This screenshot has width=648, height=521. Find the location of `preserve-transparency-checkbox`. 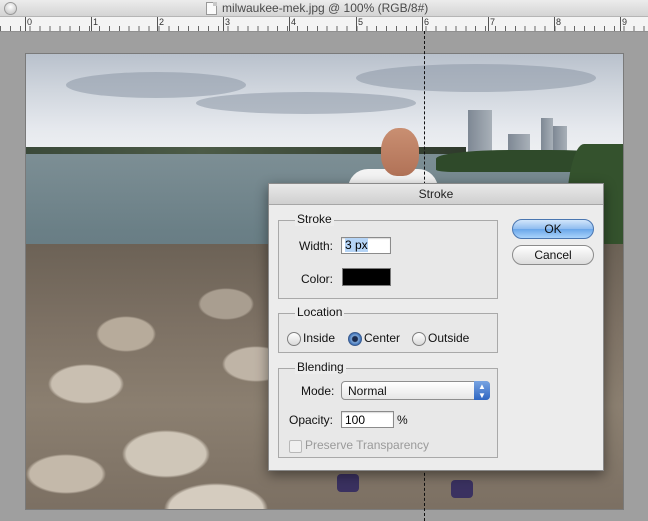

preserve-transparency-checkbox is located at coordinates (295, 446).